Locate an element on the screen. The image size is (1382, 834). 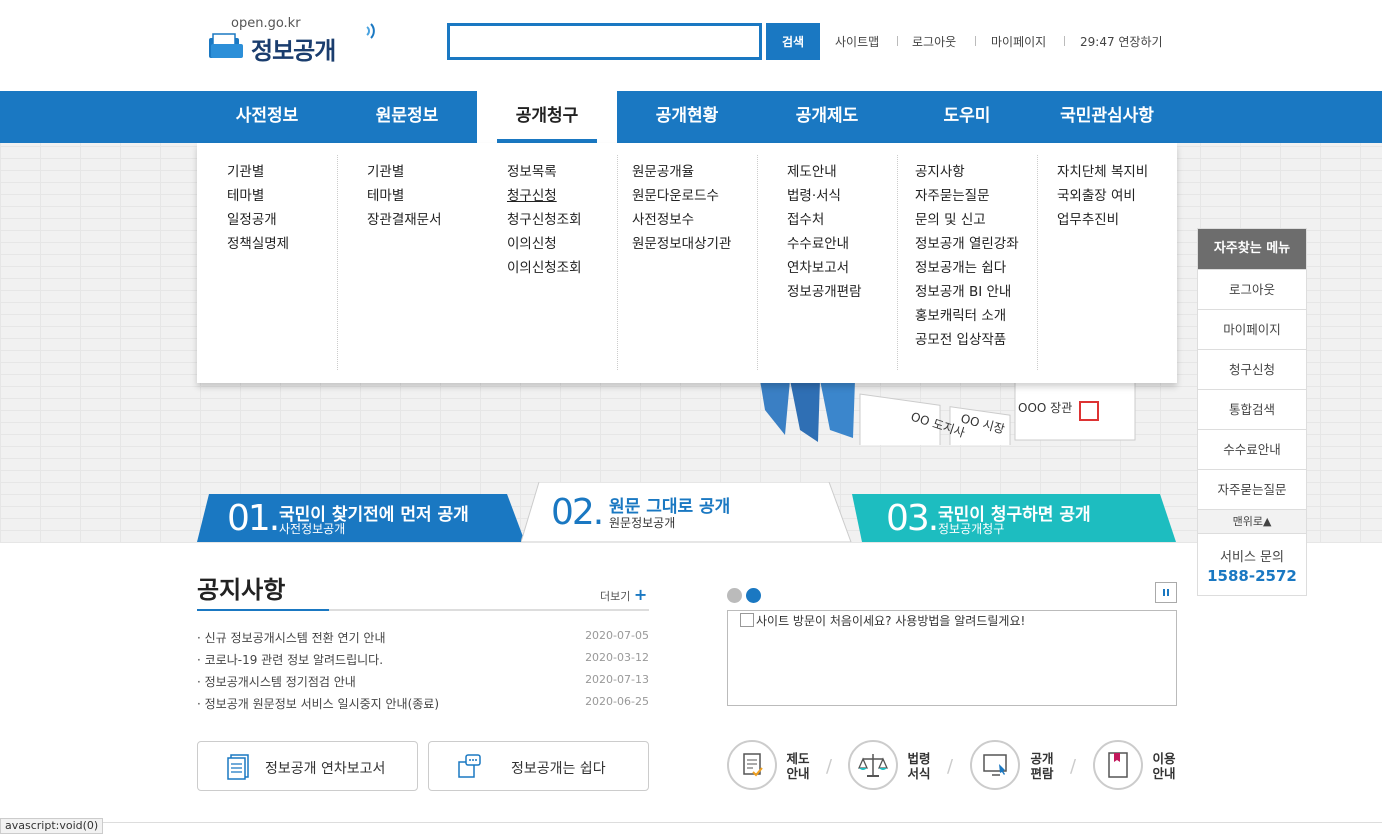
menu-item: 원문정보대상기관 is located at coordinates (681, 244).